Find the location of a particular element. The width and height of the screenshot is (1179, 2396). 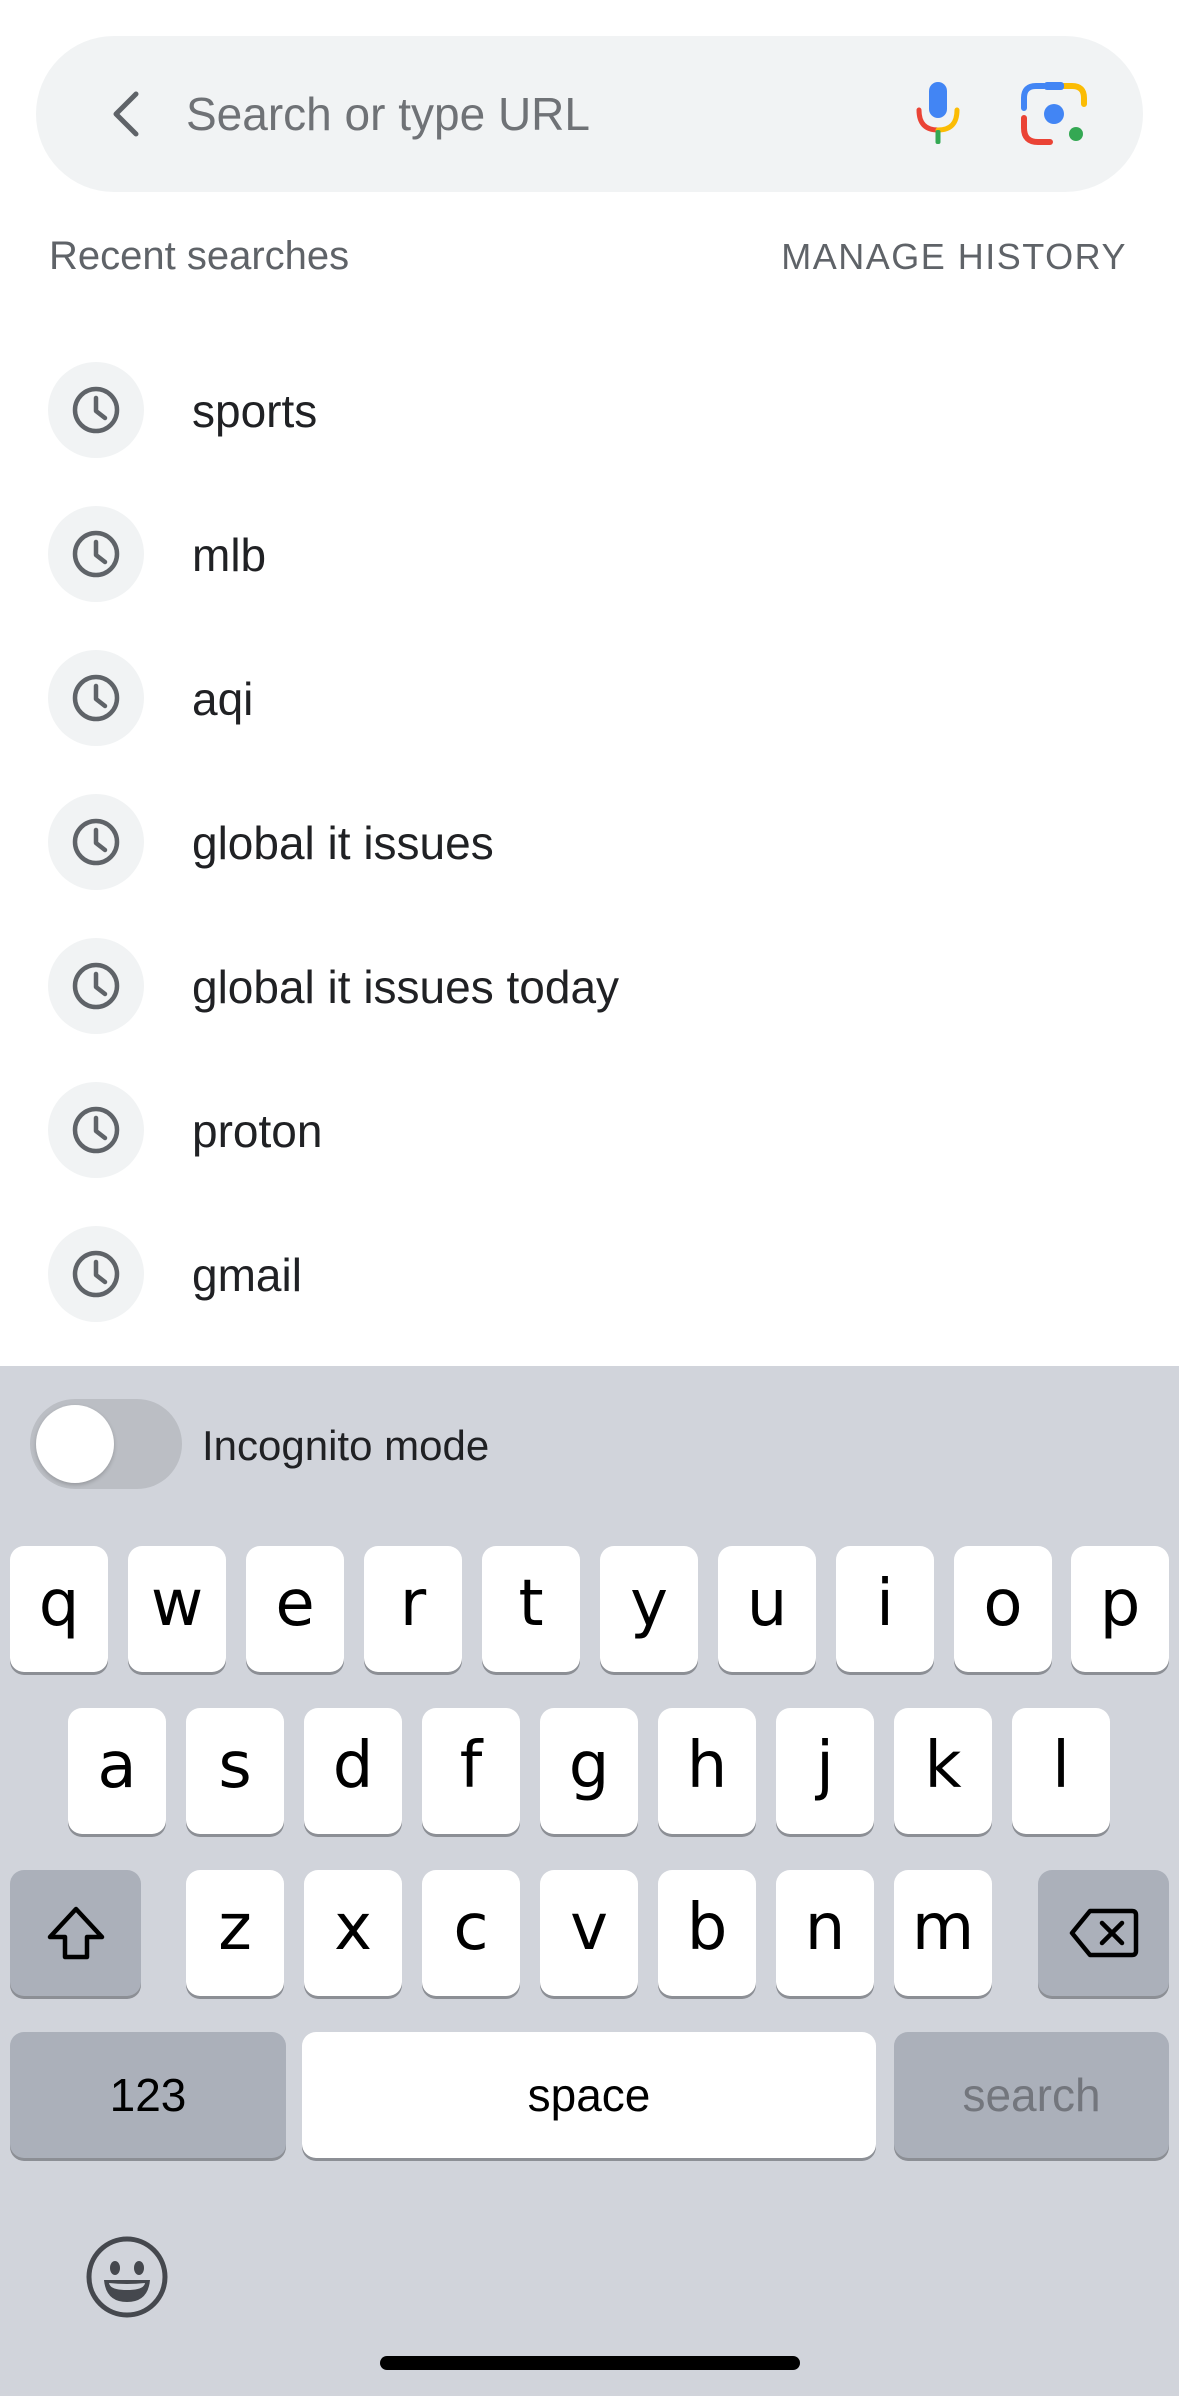

key-j: j is located at coordinates (825, 1771).